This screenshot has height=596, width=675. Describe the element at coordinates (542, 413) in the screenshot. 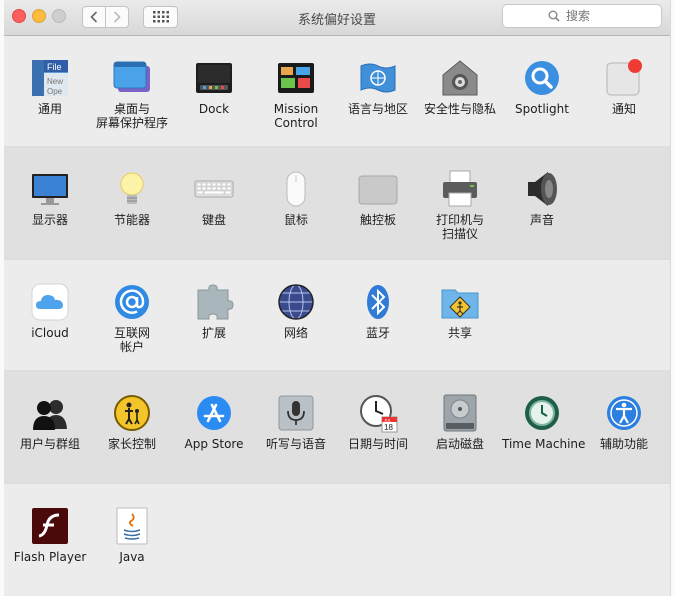

I see `time-machine-icon` at that location.